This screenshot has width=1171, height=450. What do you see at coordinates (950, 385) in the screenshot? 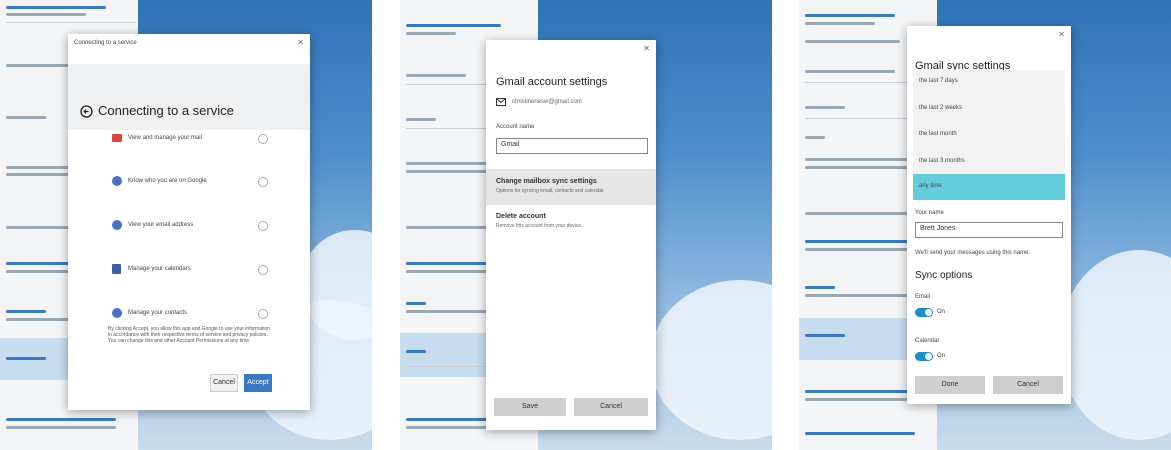
I see `done-button: Done` at bounding box center [950, 385].